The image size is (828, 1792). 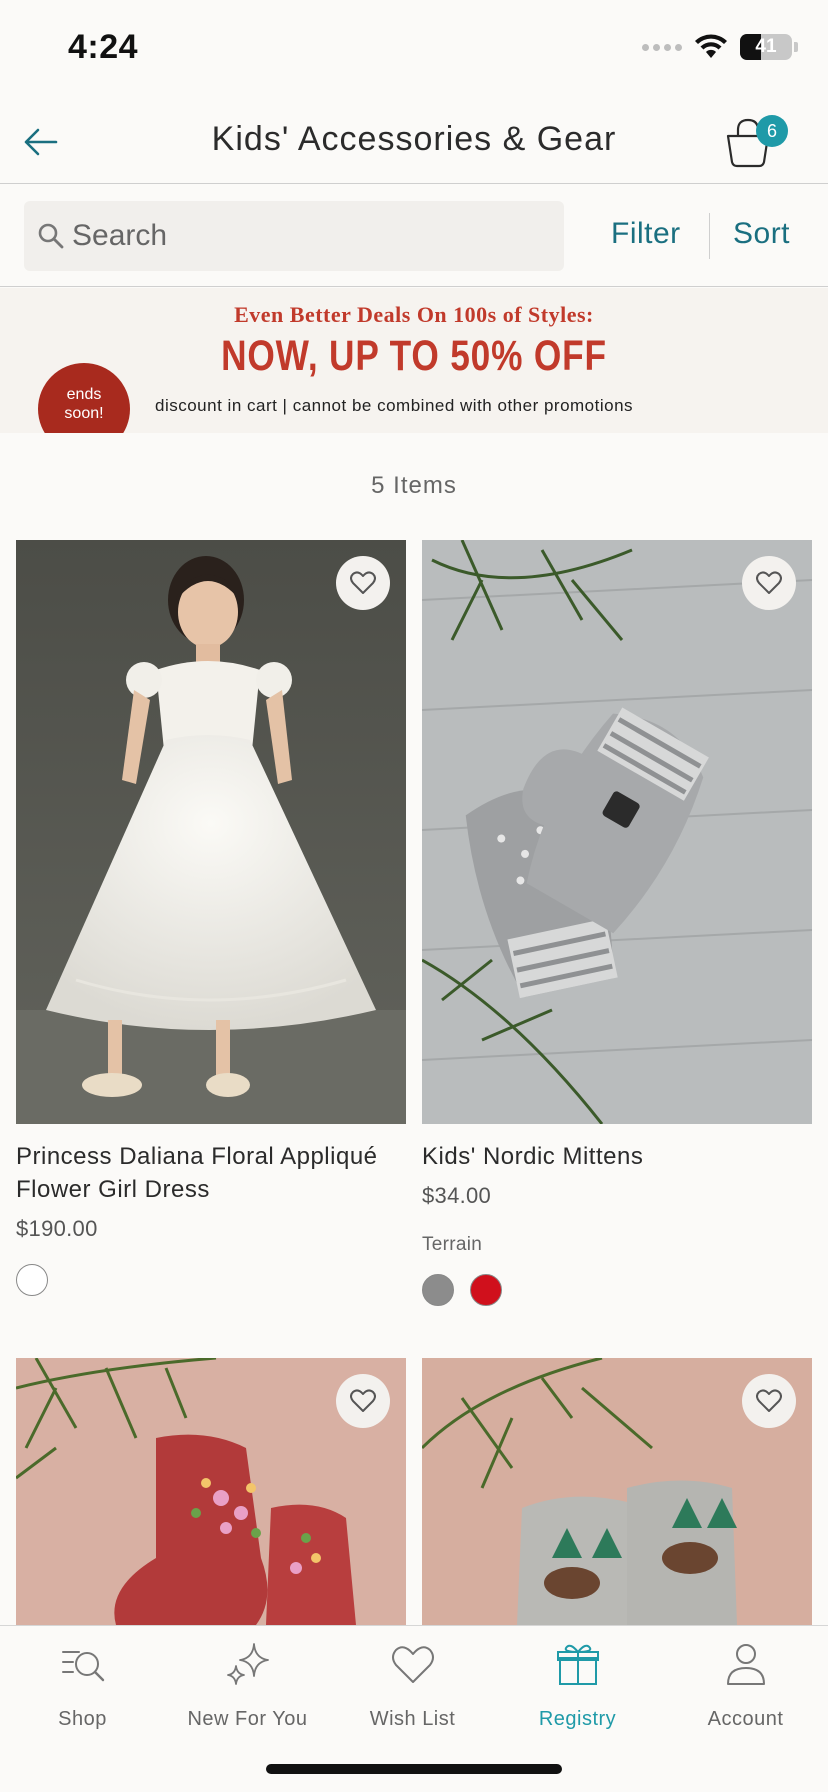 What do you see at coordinates (414, 50) in the screenshot?
I see `status-bar: 4:24 41` at bounding box center [414, 50].